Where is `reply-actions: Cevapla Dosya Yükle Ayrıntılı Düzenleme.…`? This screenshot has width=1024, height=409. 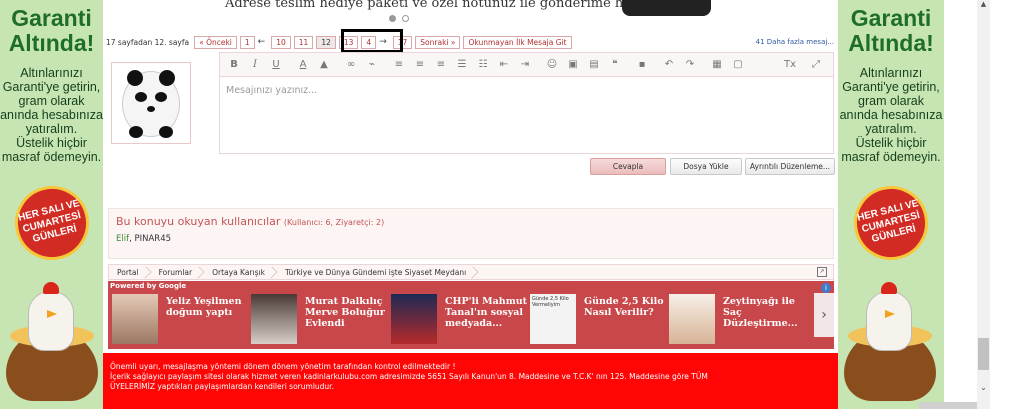 reply-actions: Cevapla Dosya Yükle Ayrıntılı Düzenleme.… is located at coordinates (470, 168).